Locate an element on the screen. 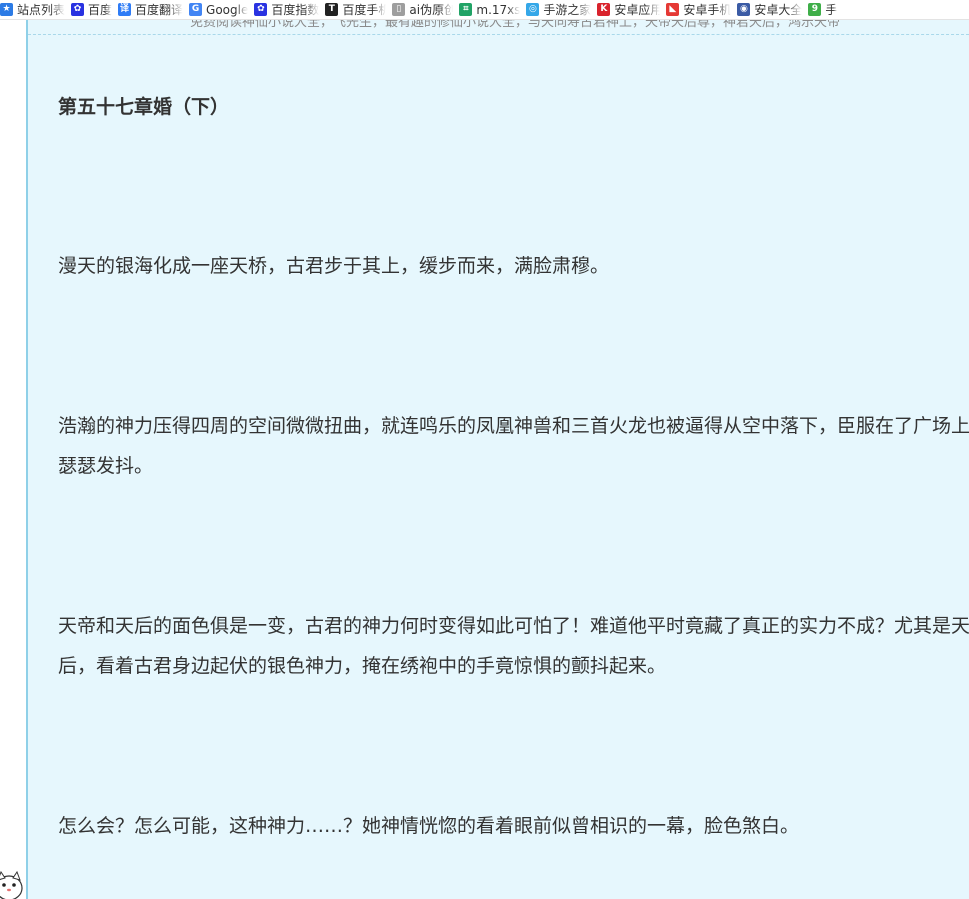 The image size is (969, 899). content-border-line is located at coordinates (27, 459).